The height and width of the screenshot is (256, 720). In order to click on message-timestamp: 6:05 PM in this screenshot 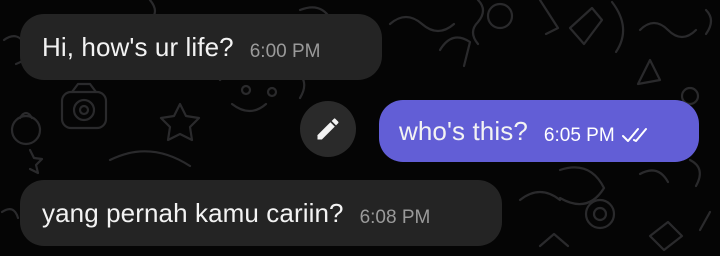, I will do `click(579, 135)`.